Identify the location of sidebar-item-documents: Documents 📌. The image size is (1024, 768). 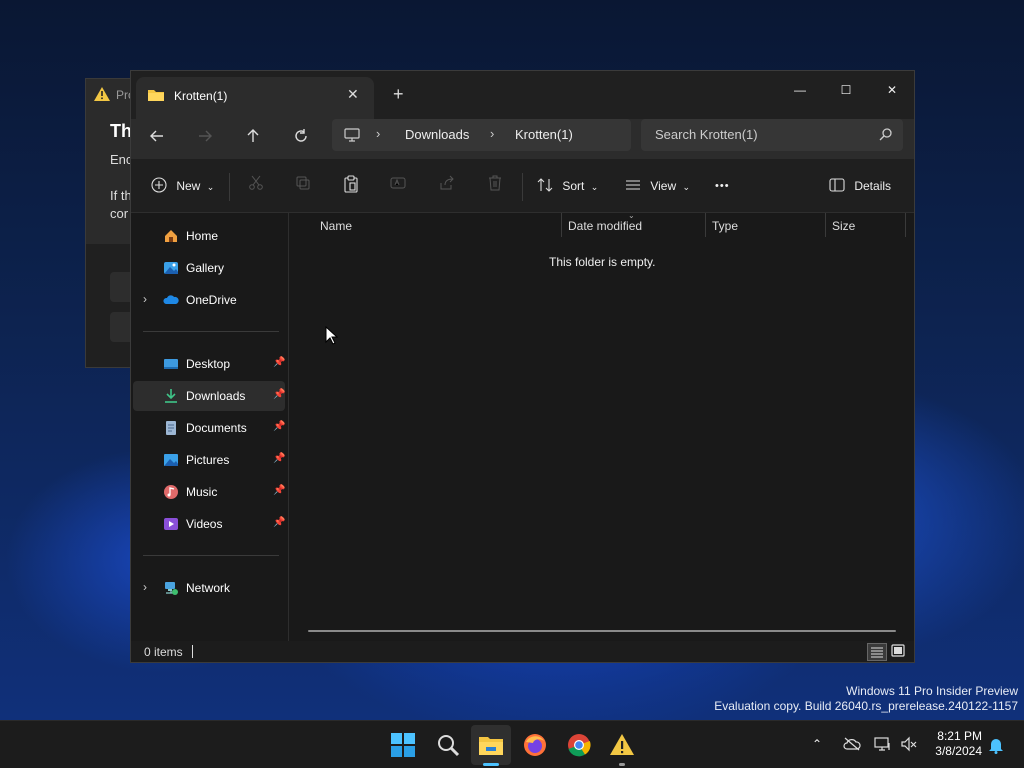
(209, 428).